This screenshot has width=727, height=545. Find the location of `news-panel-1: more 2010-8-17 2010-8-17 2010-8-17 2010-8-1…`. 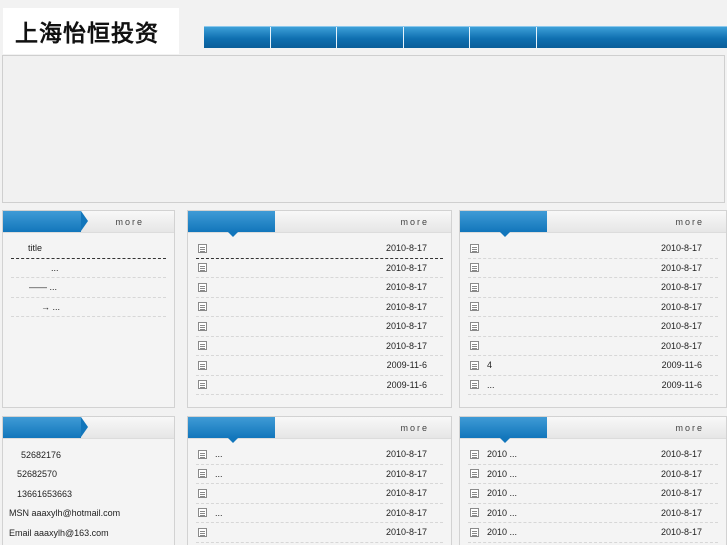

news-panel-1: more 2010-8-17 2010-8-17 2010-8-17 2010-8-1… is located at coordinates (319, 309).